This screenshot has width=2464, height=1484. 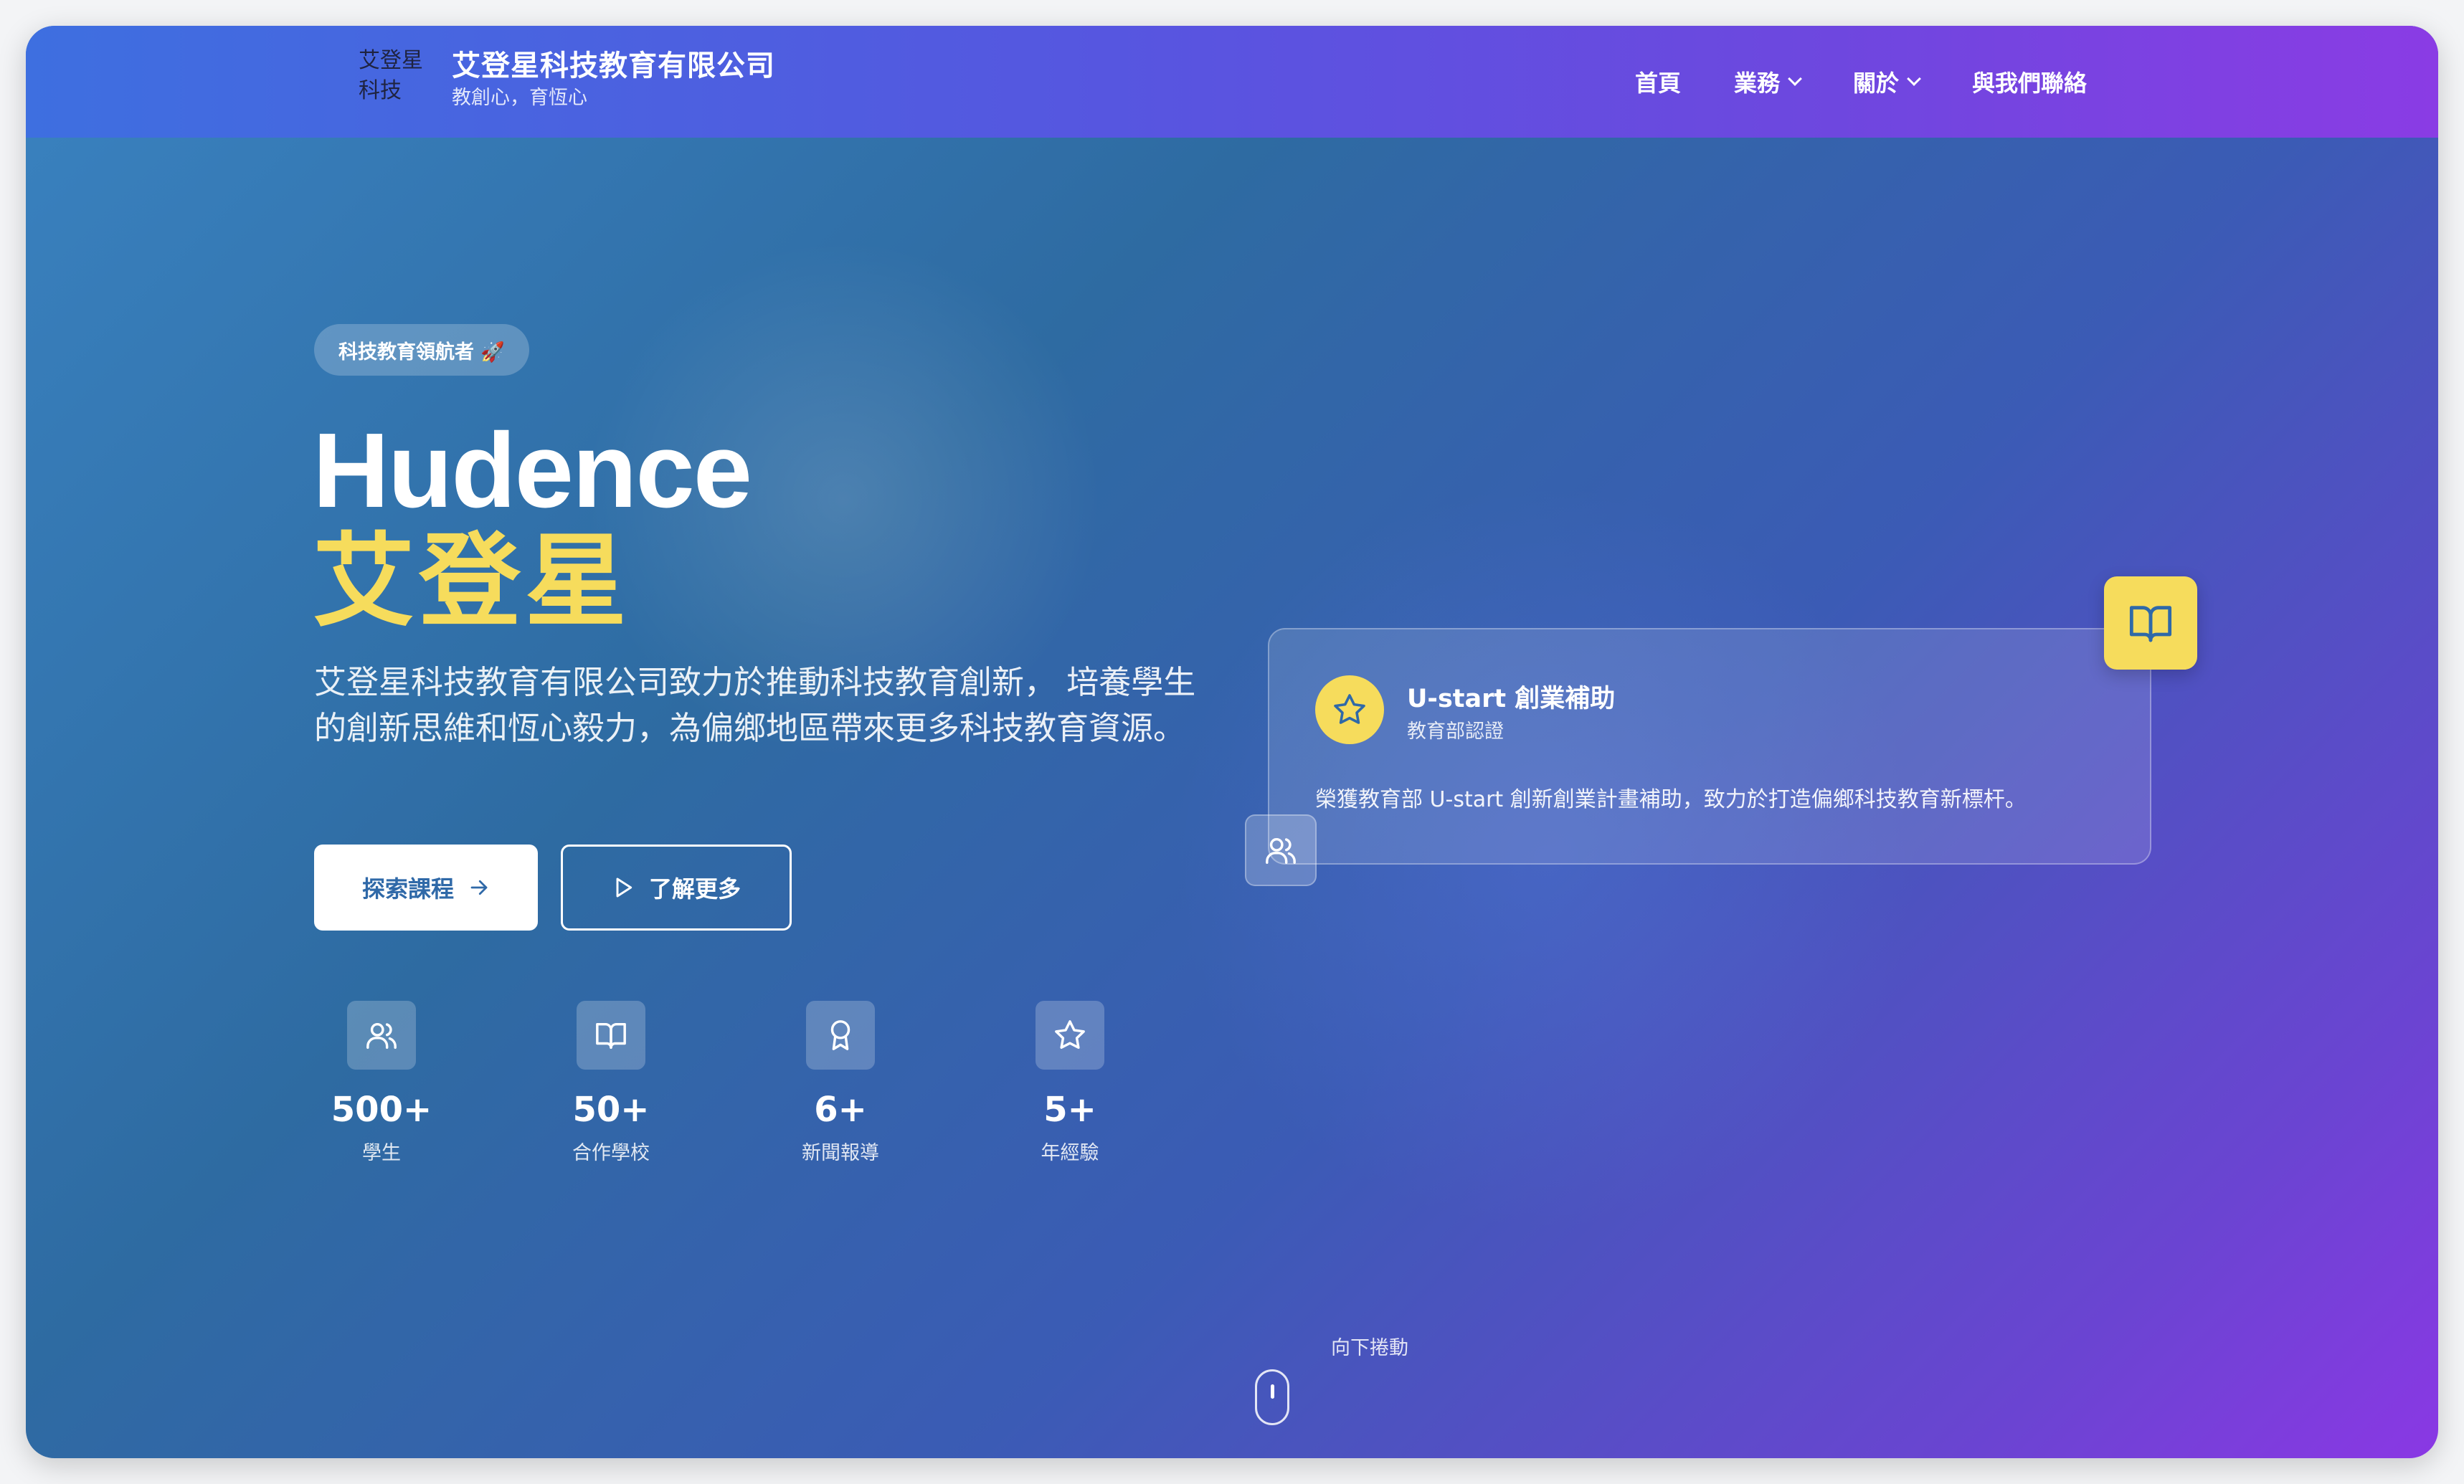 I want to click on card-description: 榮獲教育部 U-start 創新創業計畫補助，致力於打造偏鄉科技教育新標杆。, so click(x=1671, y=800).